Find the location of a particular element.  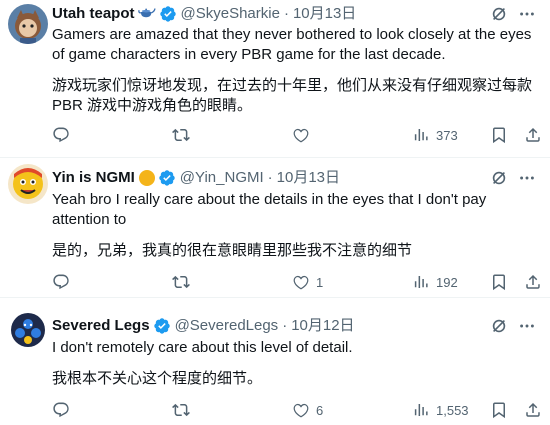

like-button: 6 is located at coordinates (327, 410).